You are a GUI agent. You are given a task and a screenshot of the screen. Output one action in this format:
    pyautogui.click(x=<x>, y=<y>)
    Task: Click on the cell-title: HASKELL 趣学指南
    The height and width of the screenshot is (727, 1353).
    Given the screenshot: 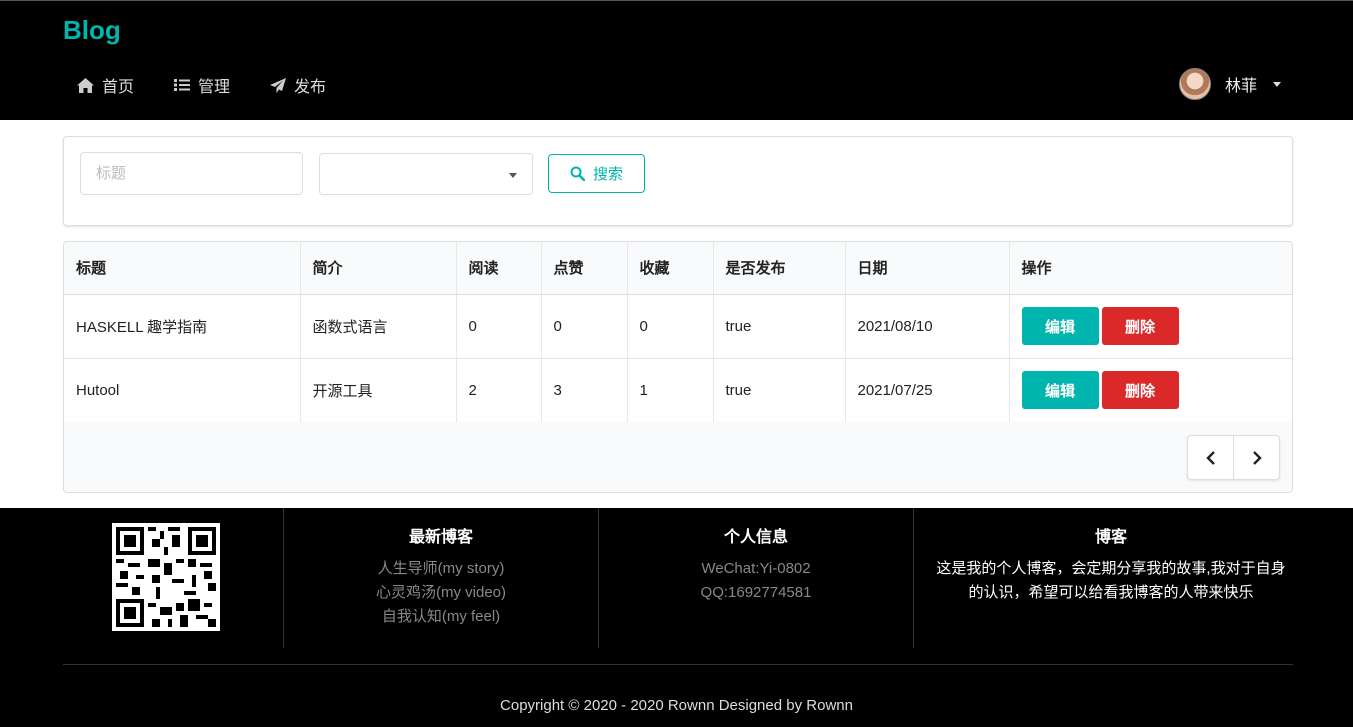 What is the action you would take?
    pyautogui.click(x=182, y=326)
    